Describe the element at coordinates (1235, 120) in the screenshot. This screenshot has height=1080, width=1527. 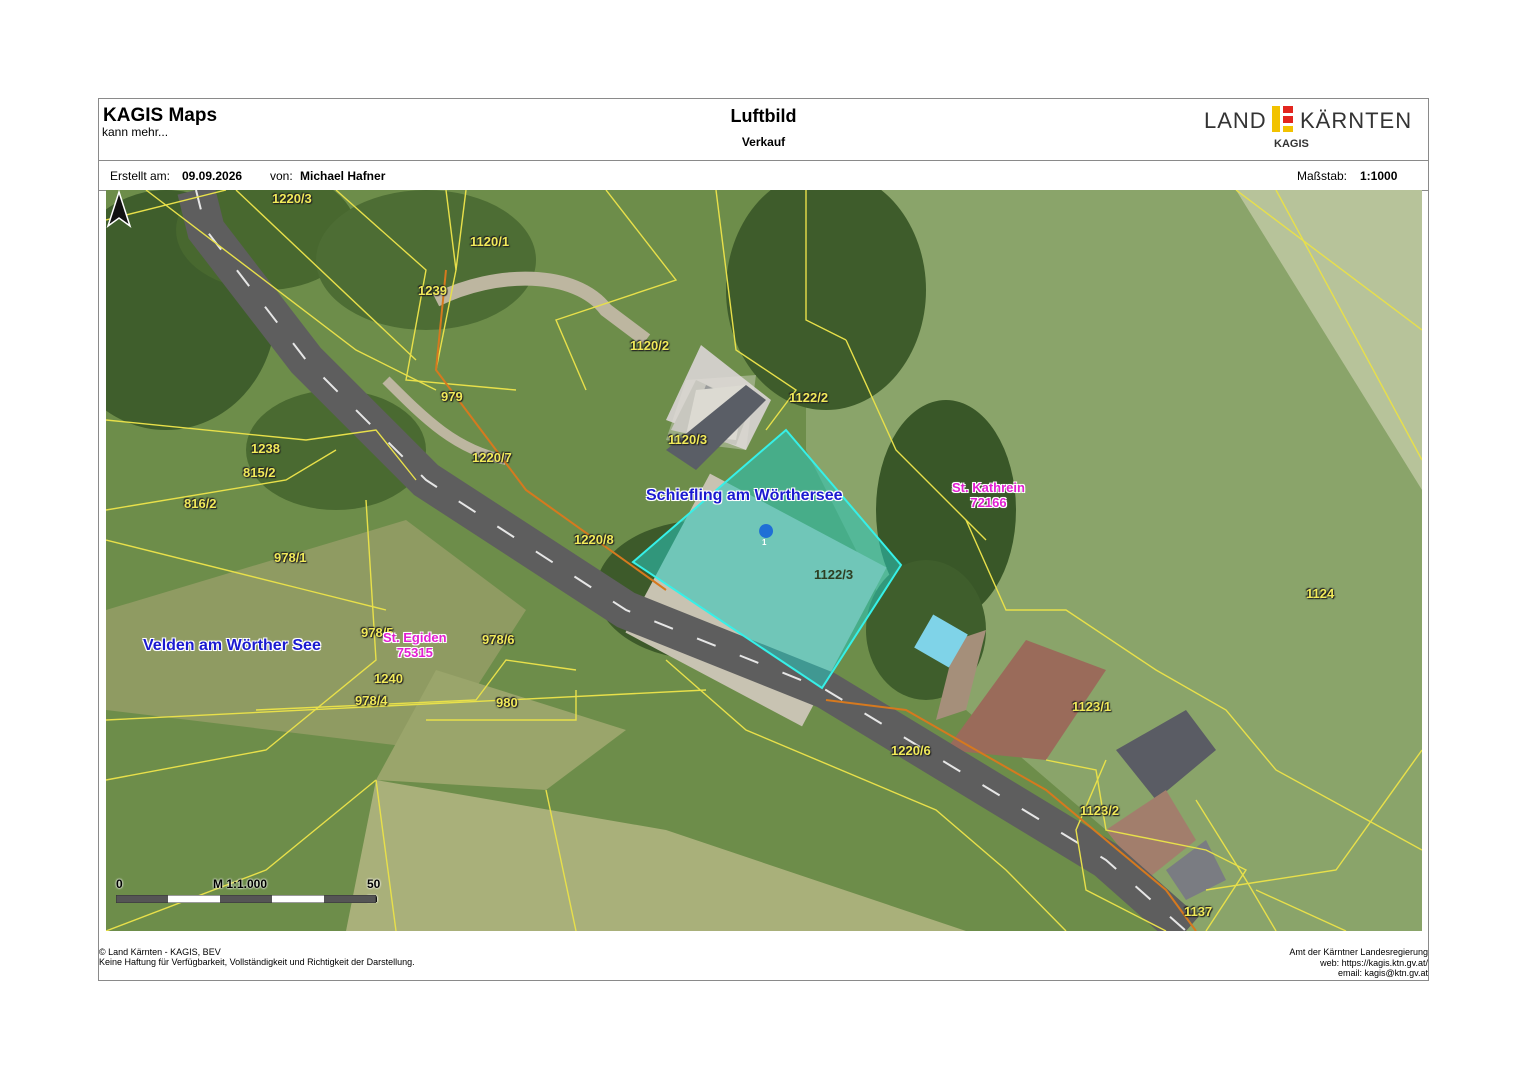
I see `logo-word-left: LAND` at that location.